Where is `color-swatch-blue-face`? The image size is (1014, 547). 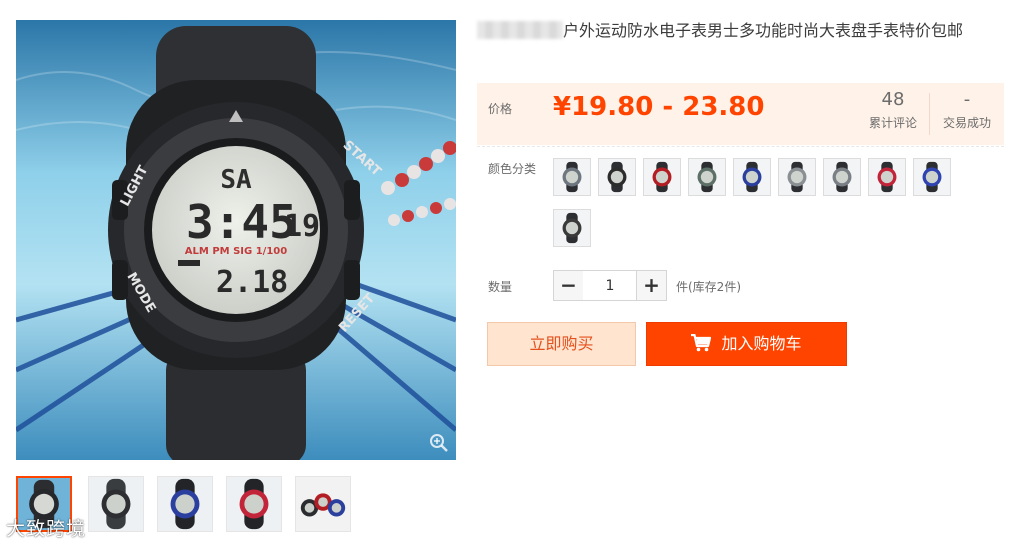 color-swatch-blue-face is located at coordinates (932, 177).